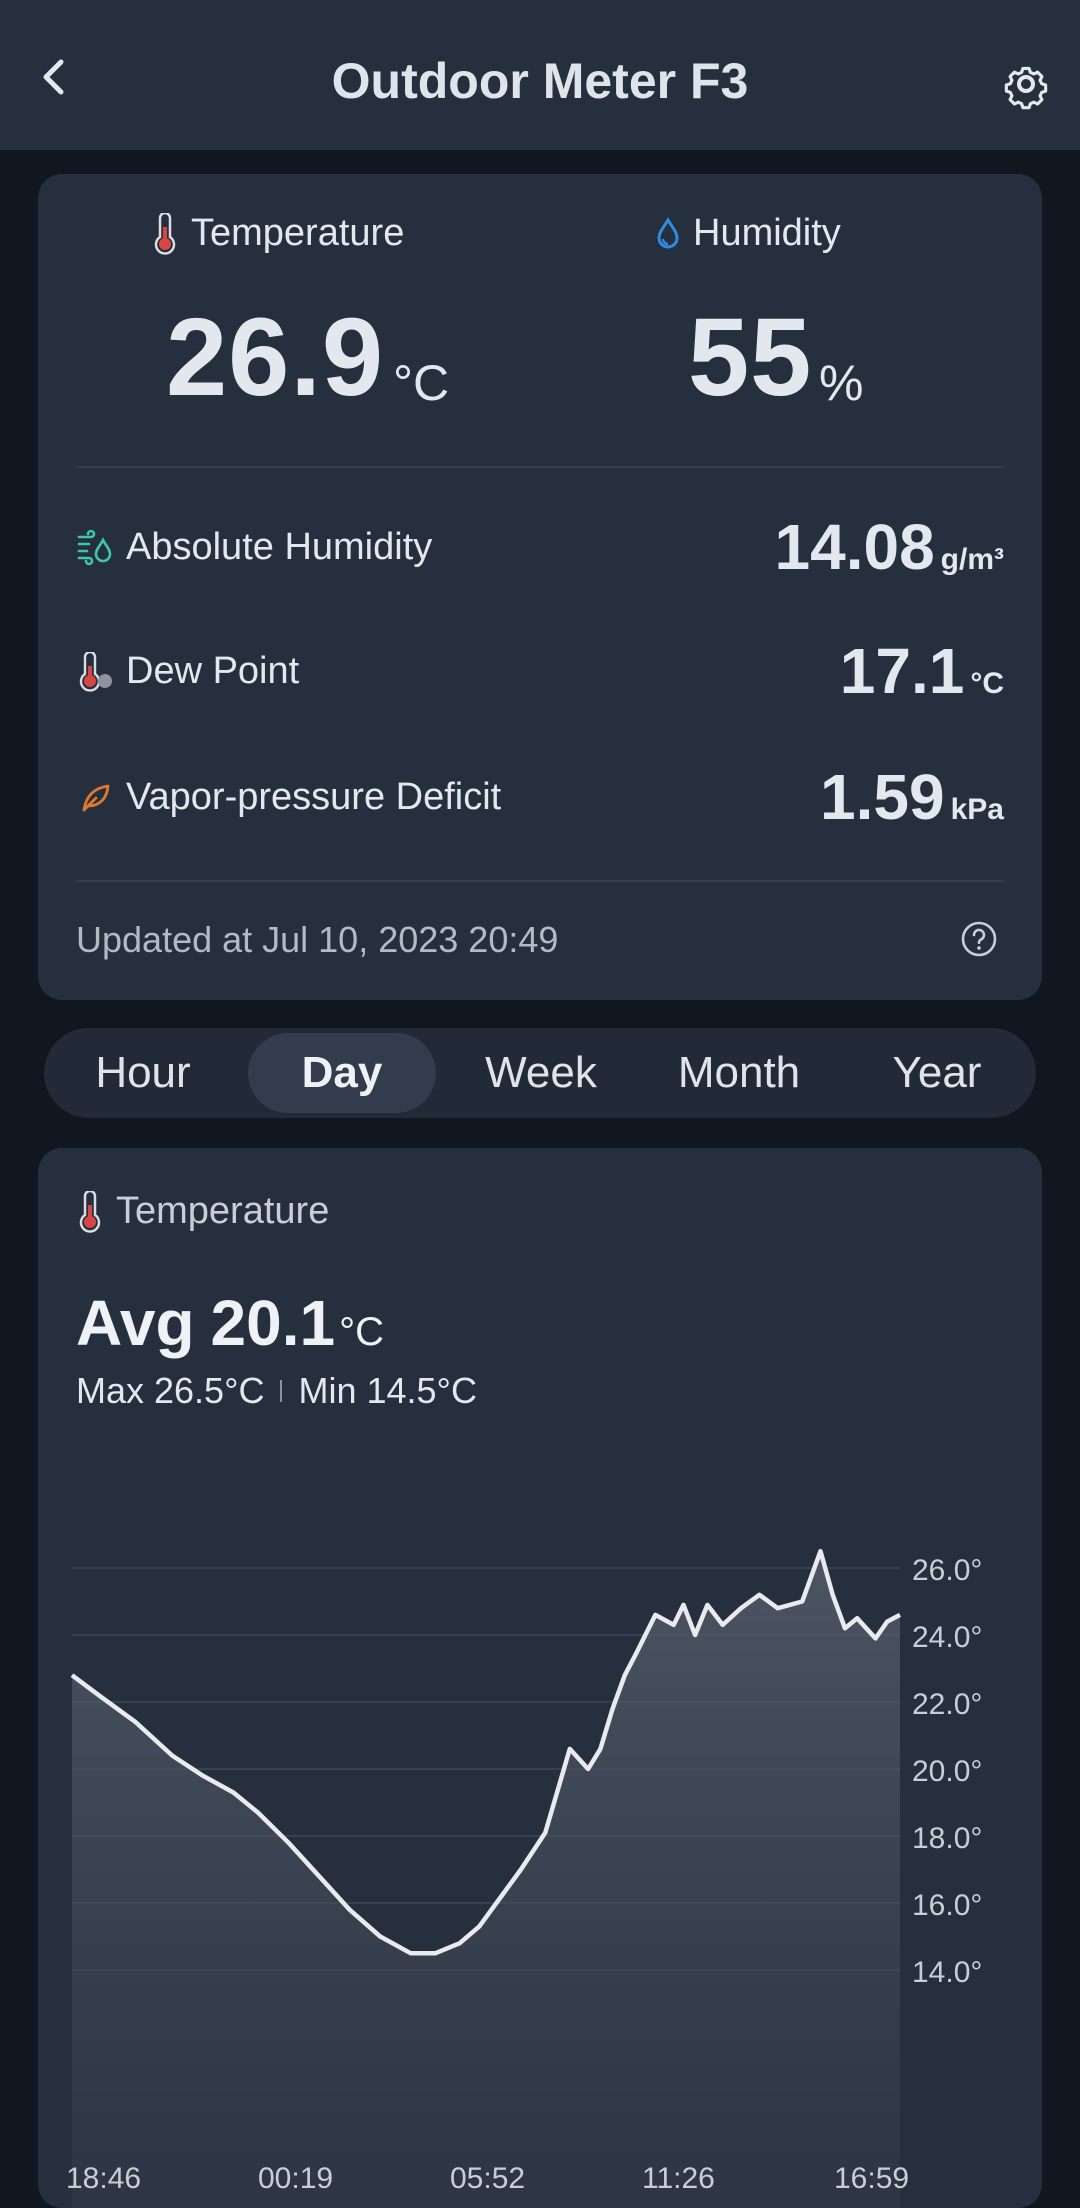 The width and height of the screenshot is (1080, 2208). I want to click on thermometer-icon, so click(165, 233).